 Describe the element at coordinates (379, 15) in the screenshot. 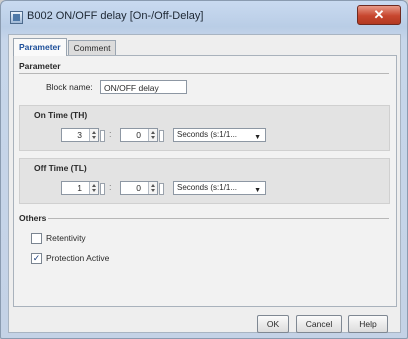

I see `close-button: ✕` at that location.